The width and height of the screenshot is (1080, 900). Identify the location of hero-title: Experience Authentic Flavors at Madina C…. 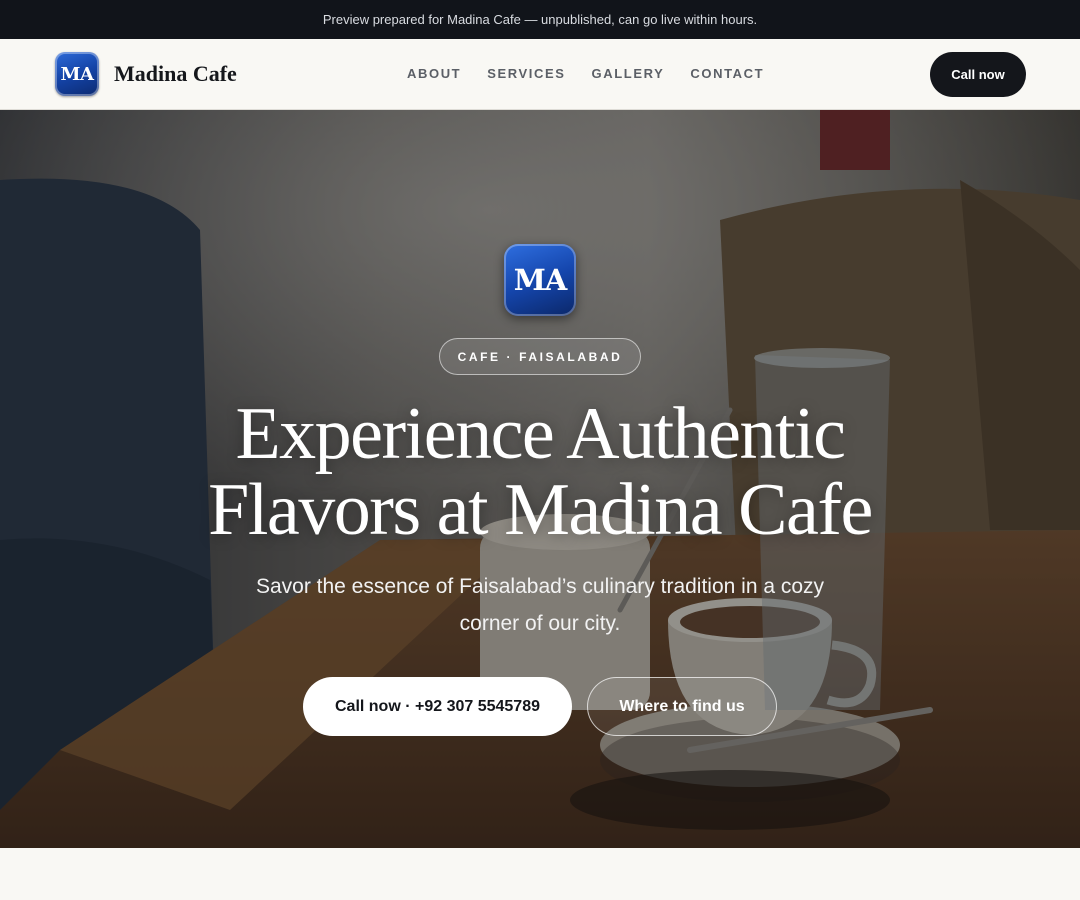
(540, 472).